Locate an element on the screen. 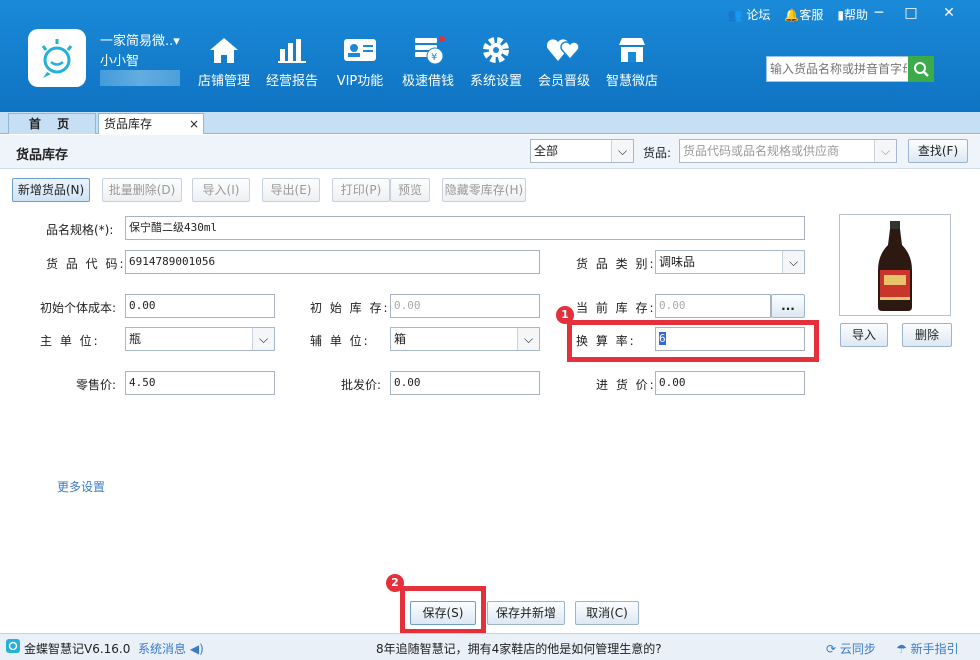 Image resolution: width=980 pixels, height=660 pixels. retail-price-label: 零售价: is located at coordinates (96, 385).